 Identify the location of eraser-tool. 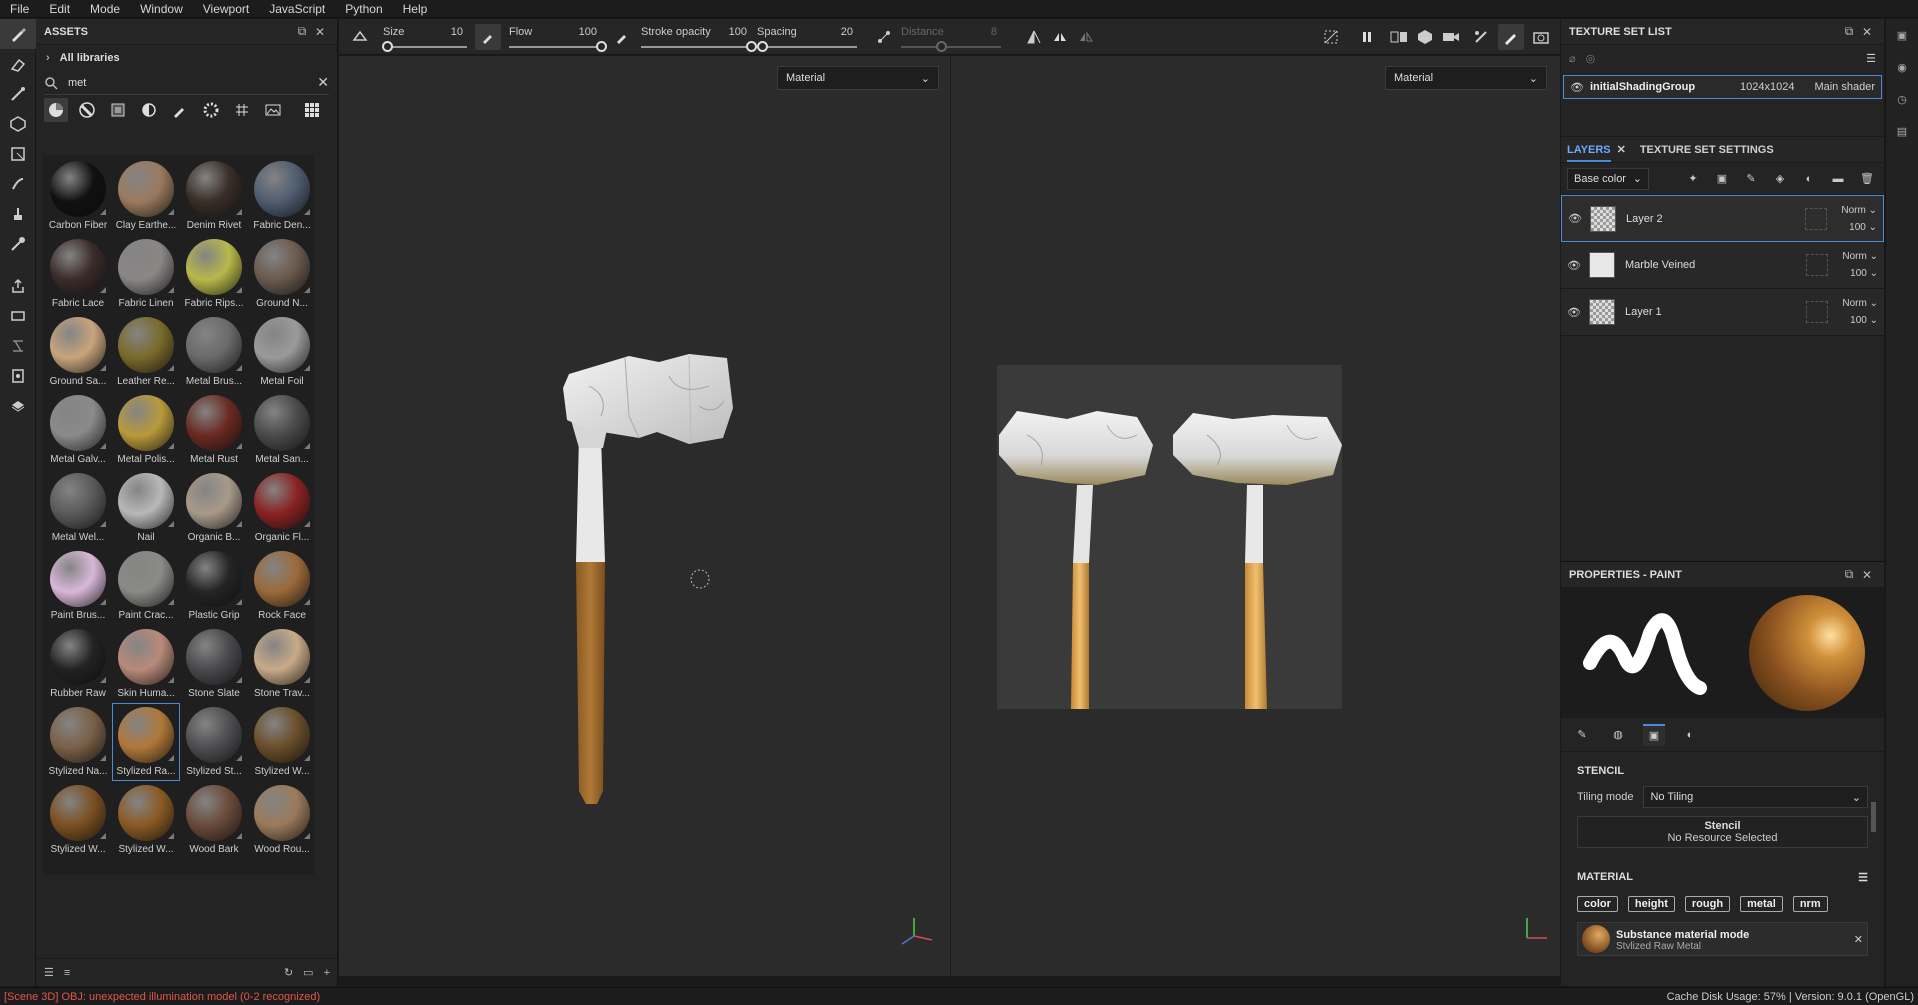
(18, 64).